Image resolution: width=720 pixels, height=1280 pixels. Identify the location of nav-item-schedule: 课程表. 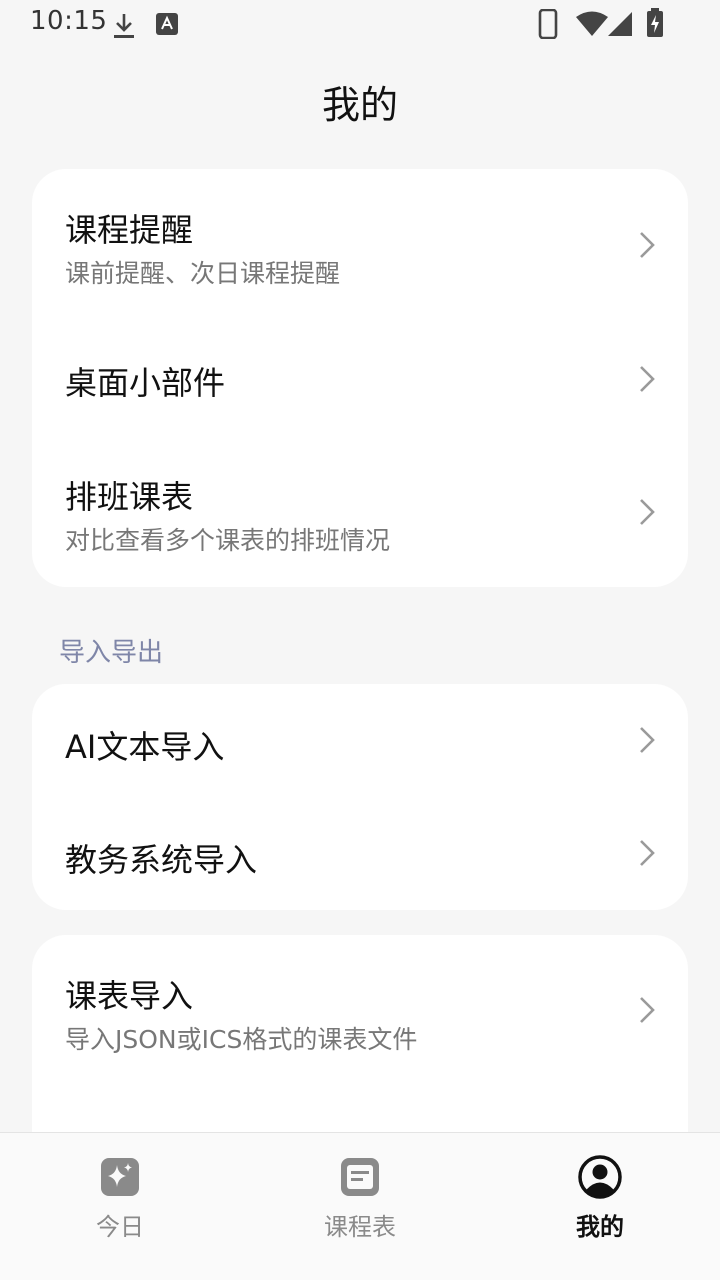
(360, 1206).